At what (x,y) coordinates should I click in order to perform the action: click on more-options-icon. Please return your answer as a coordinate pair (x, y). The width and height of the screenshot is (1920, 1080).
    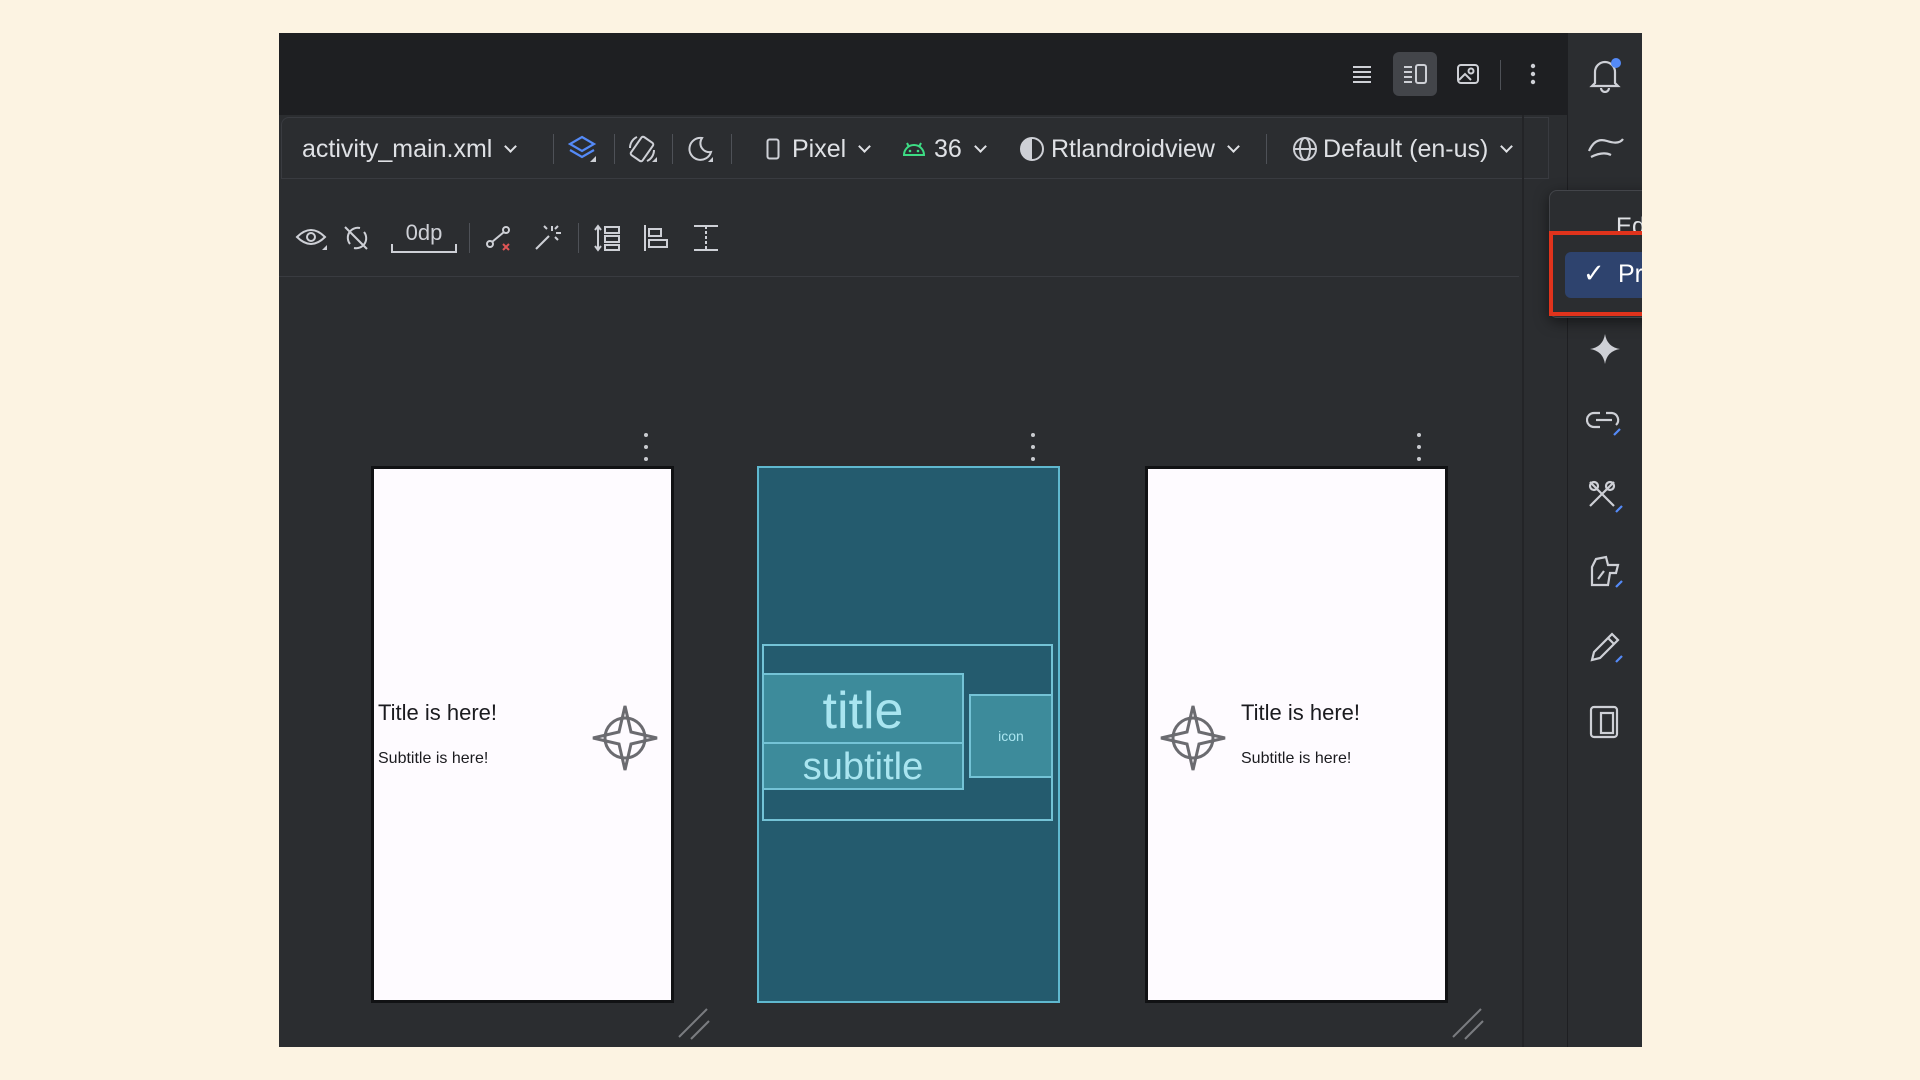
    Looking at the image, I should click on (1533, 74).